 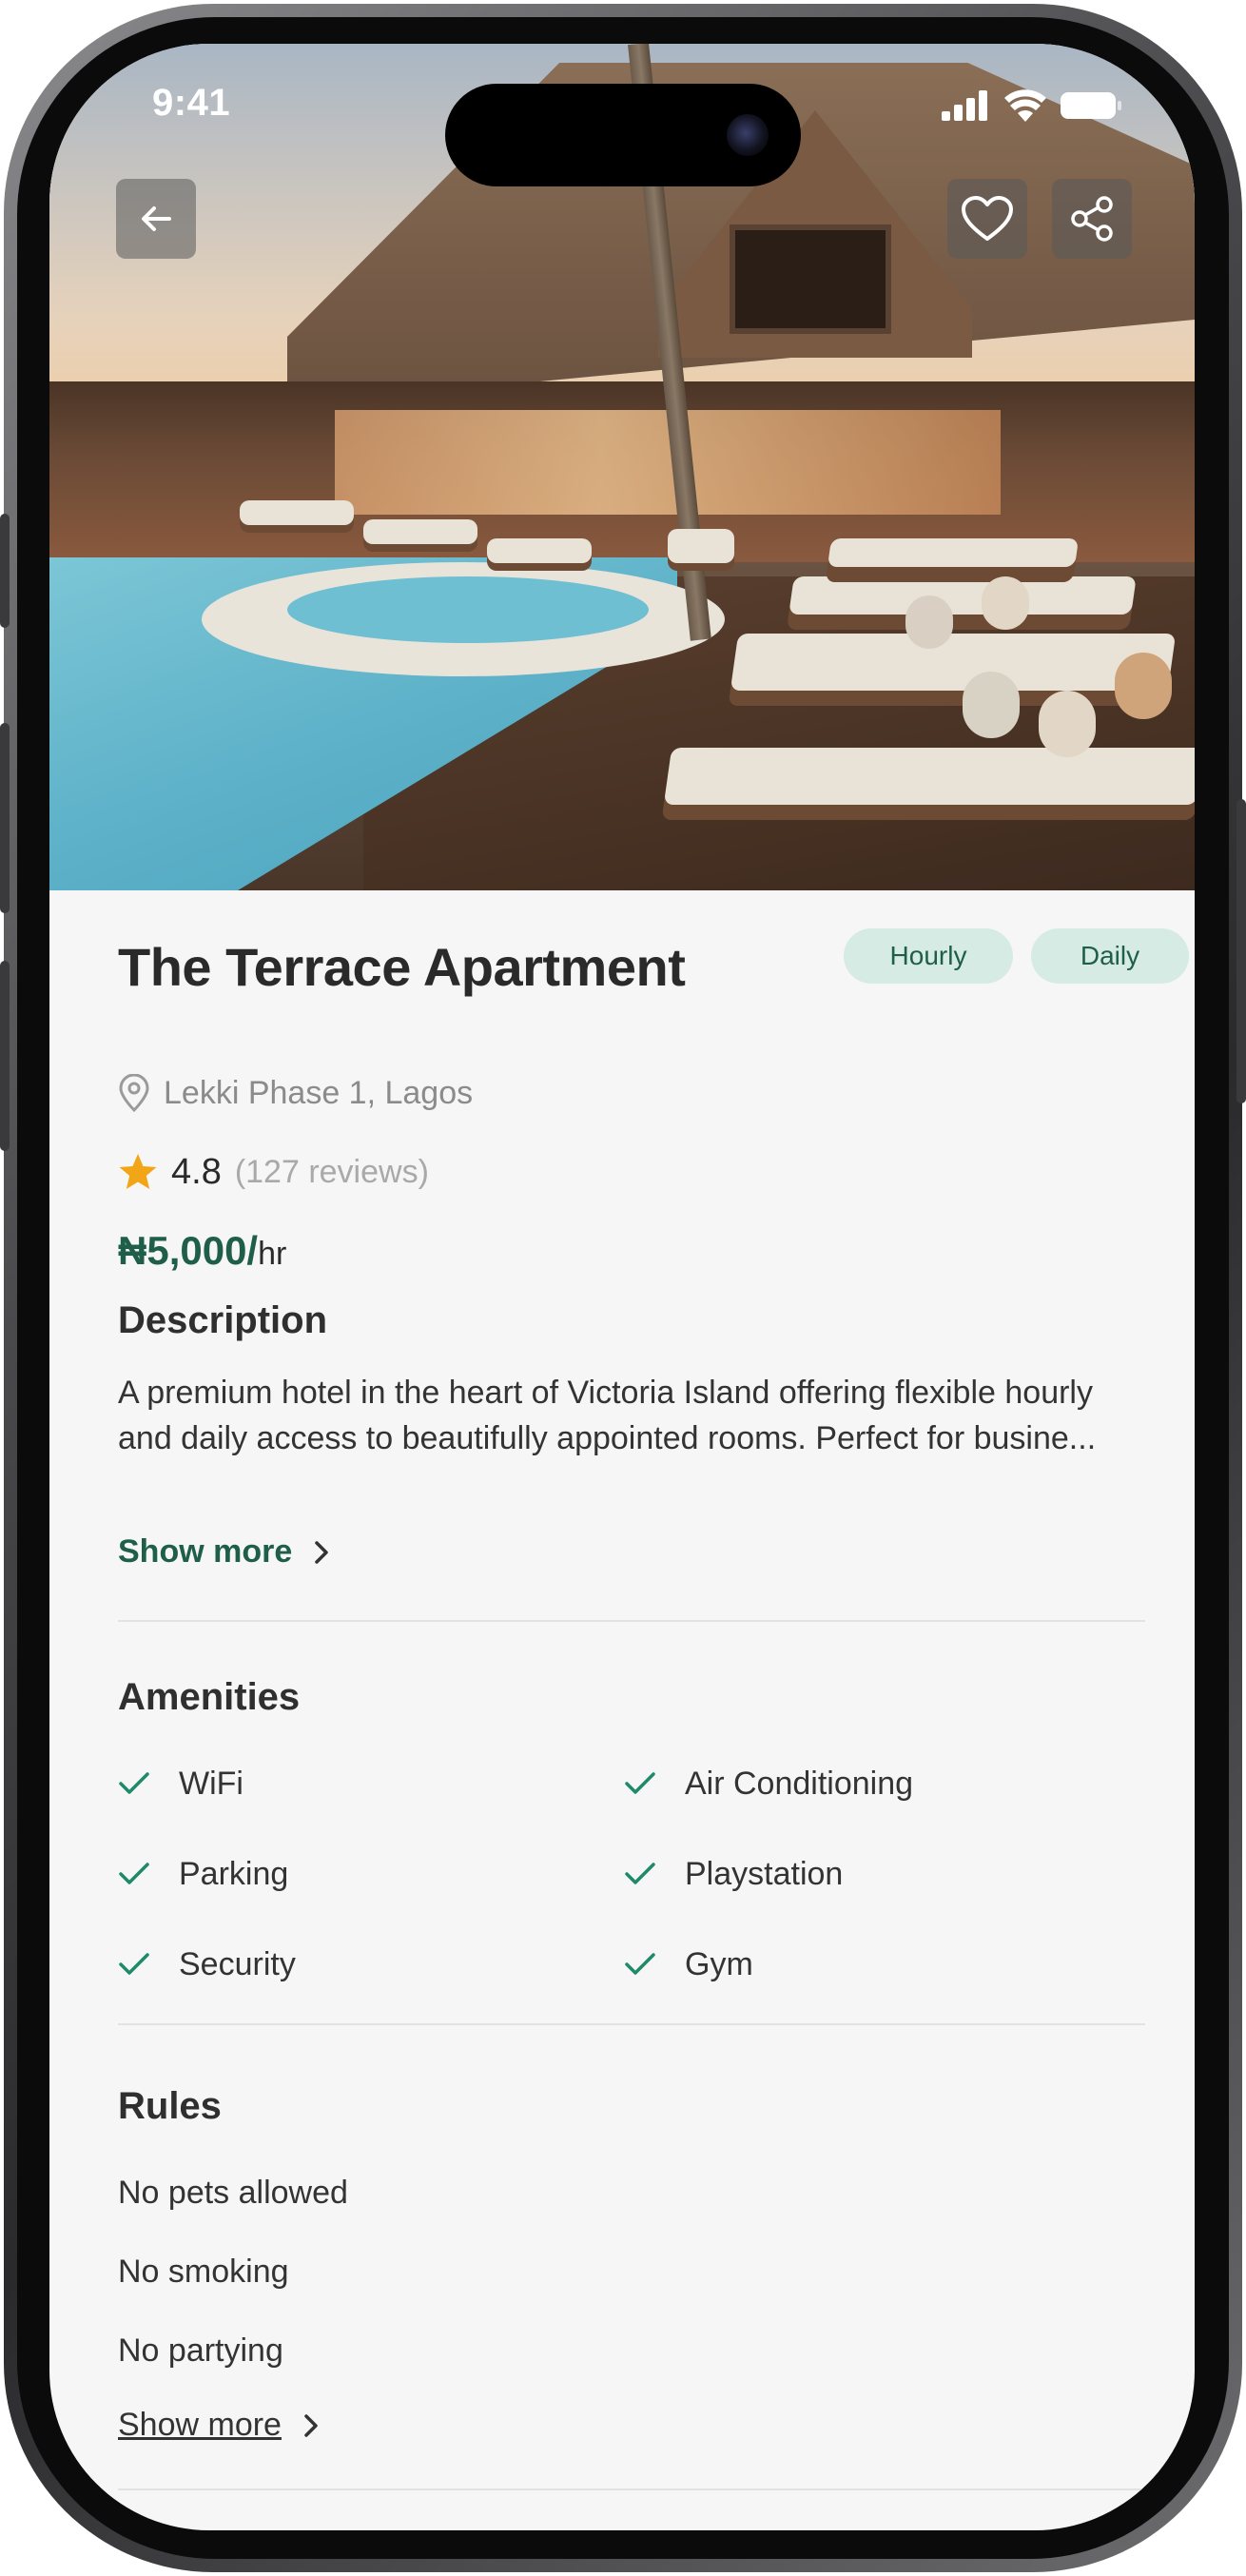 What do you see at coordinates (765, 1874) in the screenshot?
I see `amenity-label: Playstation` at bounding box center [765, 1874].